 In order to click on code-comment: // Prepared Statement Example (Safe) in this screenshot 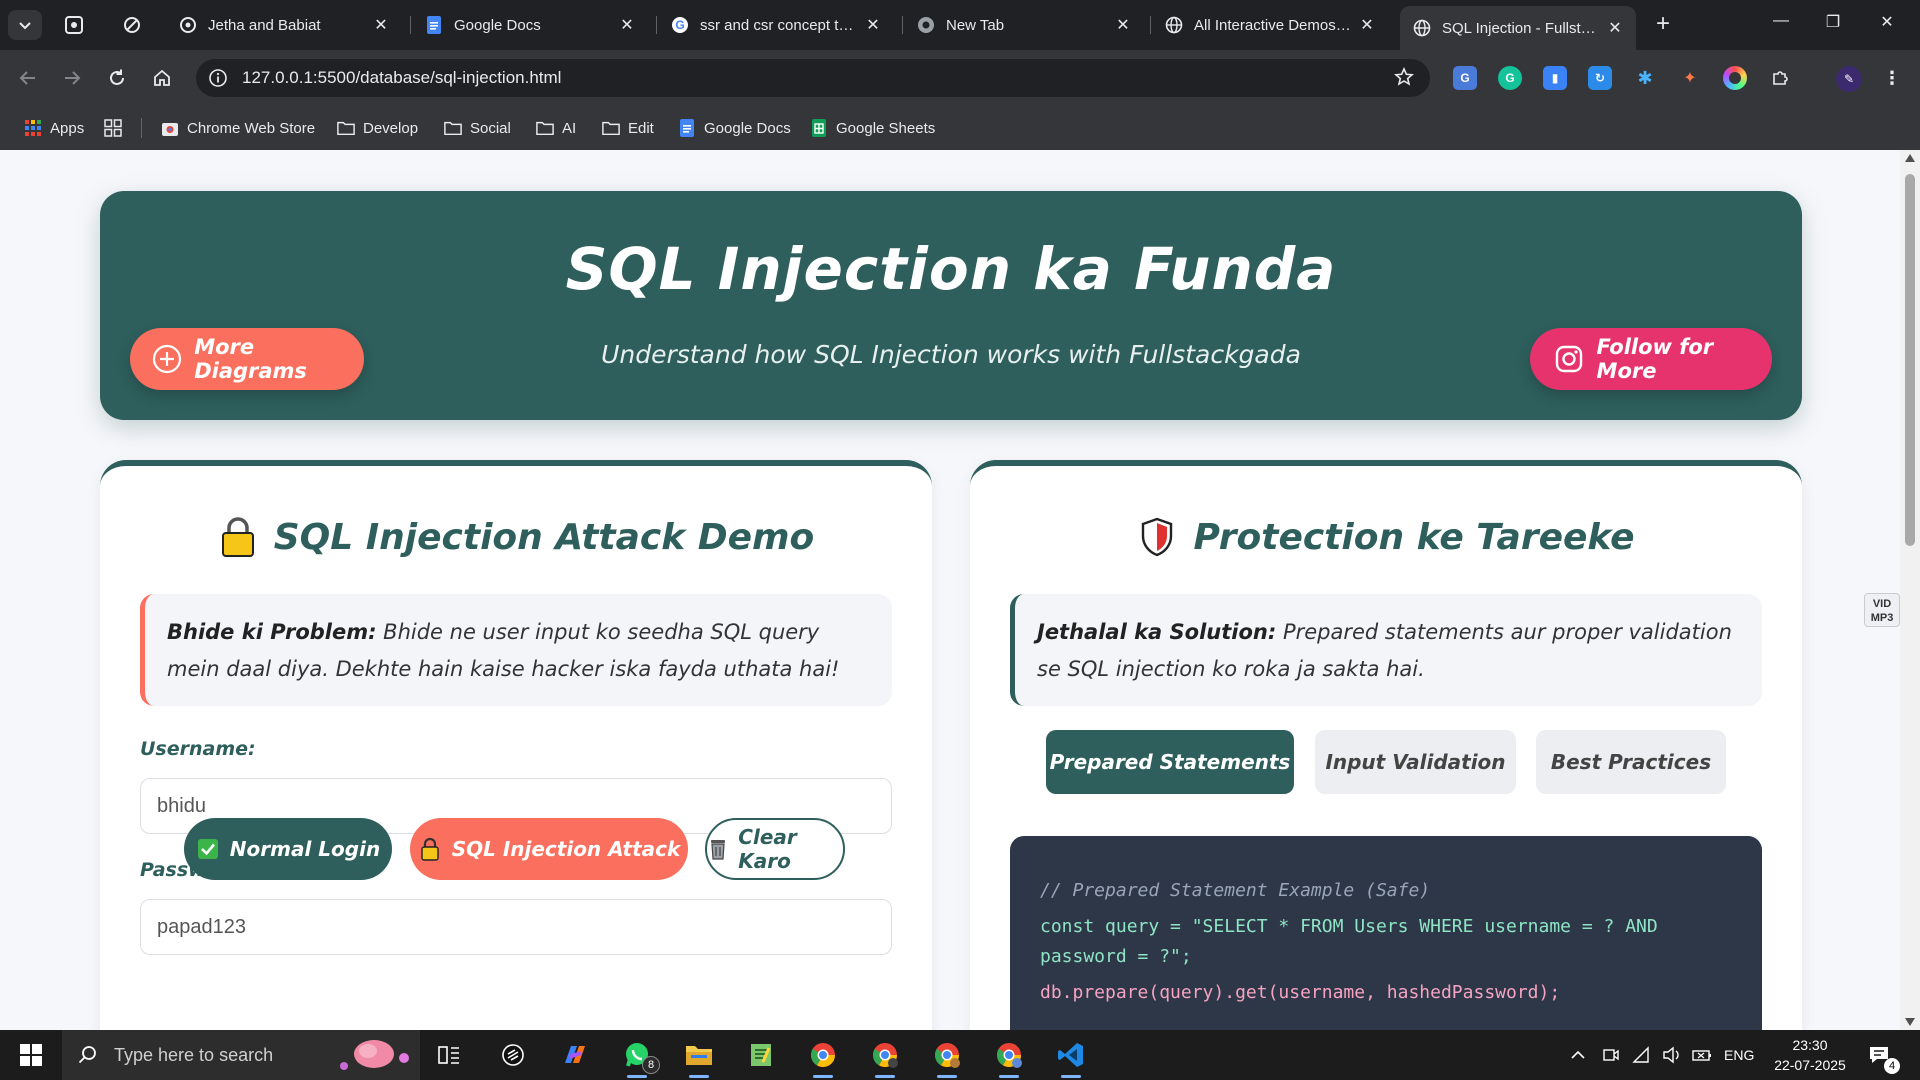, I will do `click(1235, 890)`.